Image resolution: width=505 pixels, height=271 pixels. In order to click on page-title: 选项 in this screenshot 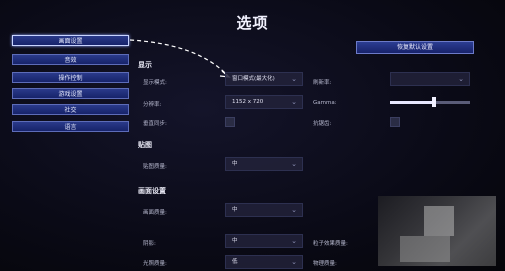, I will do `click(252, 23)`.